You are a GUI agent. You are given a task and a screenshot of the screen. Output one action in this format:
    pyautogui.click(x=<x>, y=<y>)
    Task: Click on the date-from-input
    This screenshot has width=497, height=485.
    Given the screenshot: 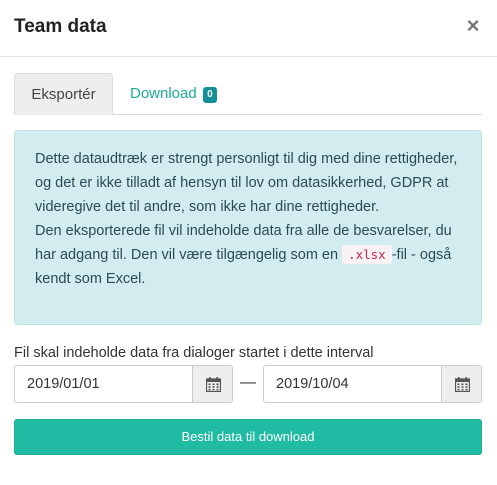 What is the action you would take?
    pyautogui.click(x=103, y=384)
    